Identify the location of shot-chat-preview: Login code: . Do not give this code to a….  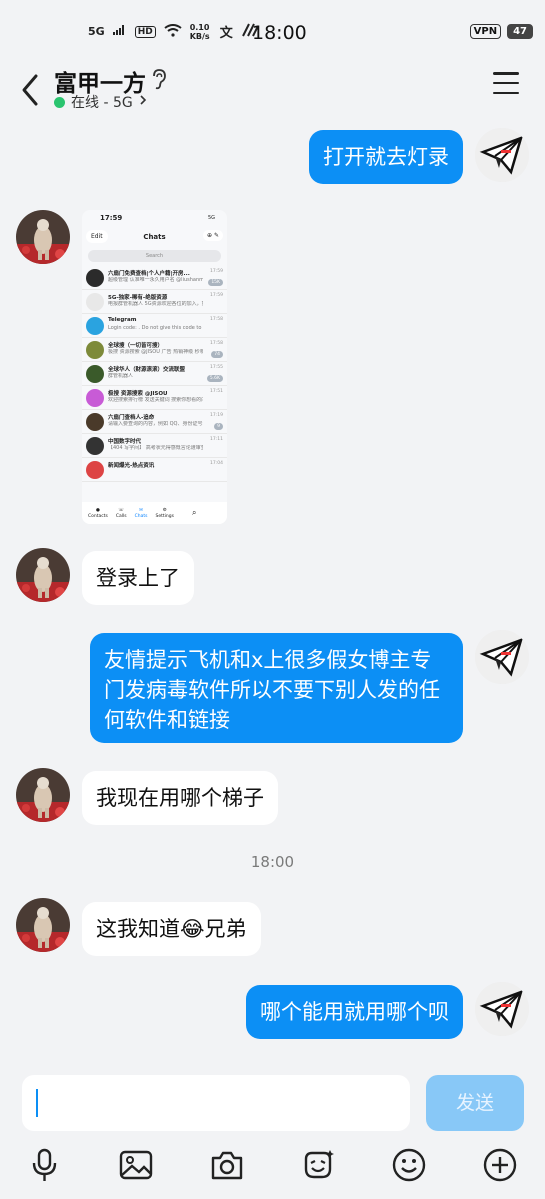
(155, 328).